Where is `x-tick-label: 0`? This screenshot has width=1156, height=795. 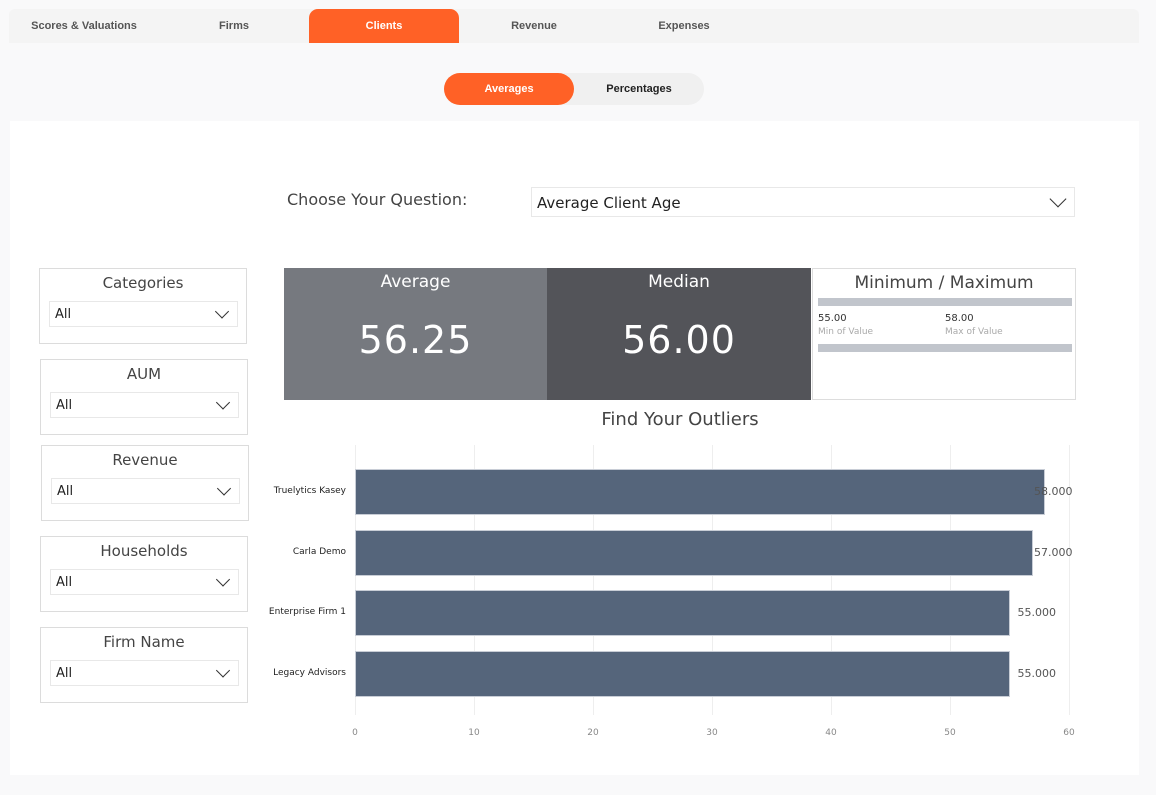 x-tick-label: 0 is located at coordinates (355, 733).